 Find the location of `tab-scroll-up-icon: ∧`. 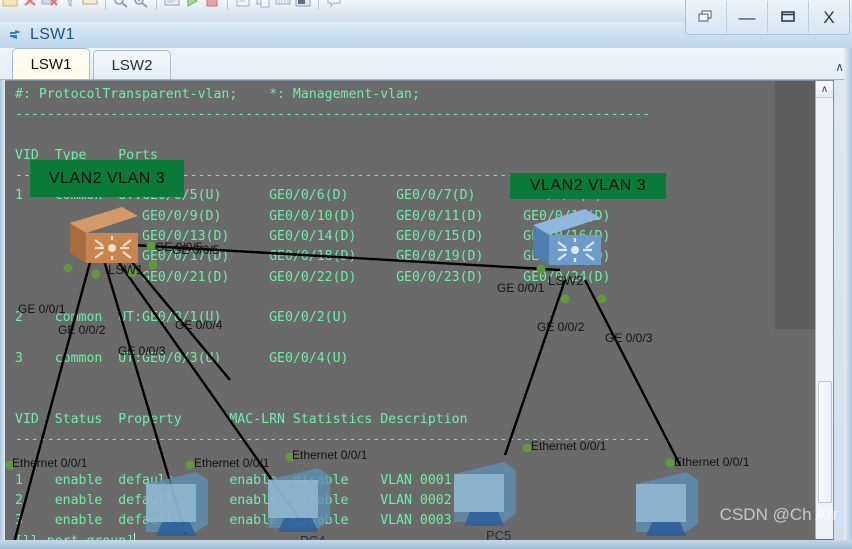

tab-scroll-up-icon: ∧ is located at coordinates (839, 67).